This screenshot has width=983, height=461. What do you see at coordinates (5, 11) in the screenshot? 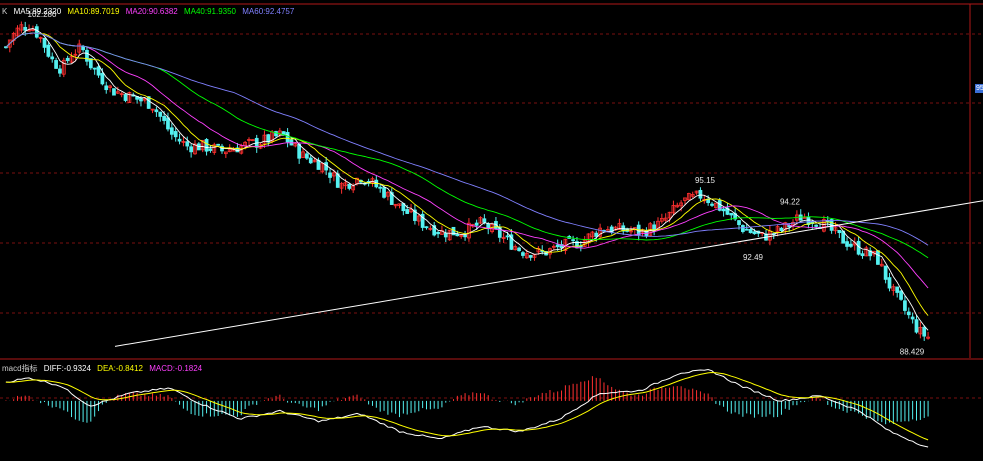
I see `legend-prefix: K` at bounding box center [5, 11].